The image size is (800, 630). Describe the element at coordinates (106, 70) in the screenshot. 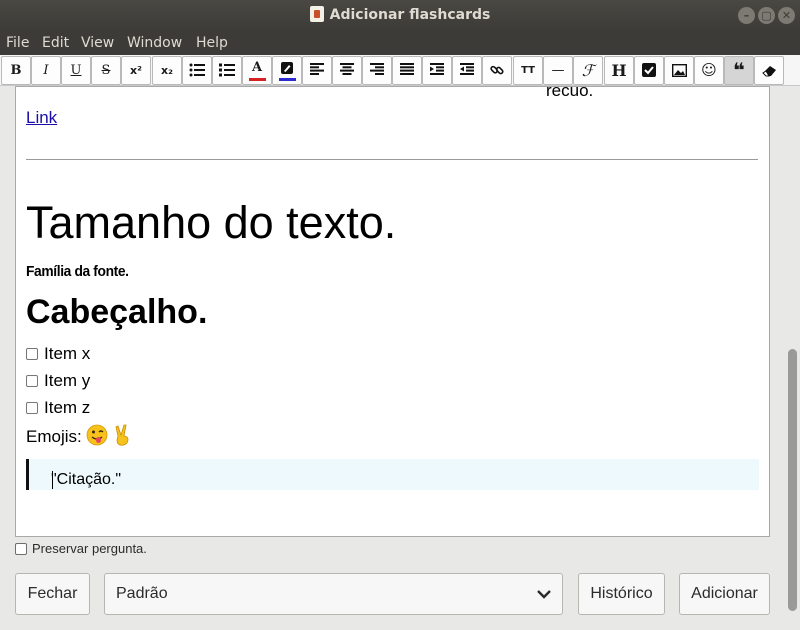

I see `strikethrough-button: S` at that location.